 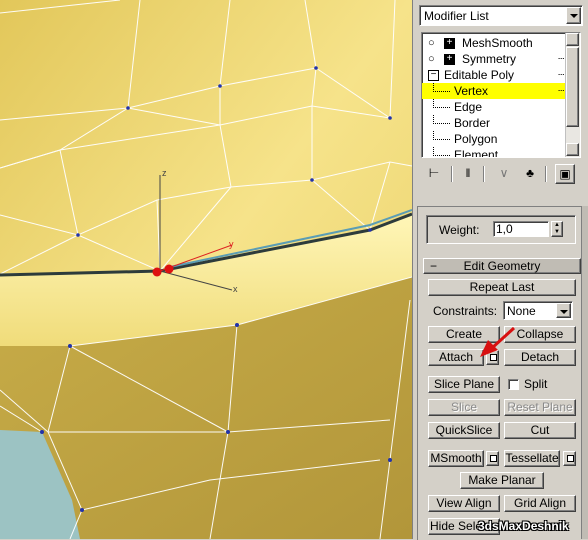 I want to click on spinner-down-icon: ▼, so click(x=557, y=232).